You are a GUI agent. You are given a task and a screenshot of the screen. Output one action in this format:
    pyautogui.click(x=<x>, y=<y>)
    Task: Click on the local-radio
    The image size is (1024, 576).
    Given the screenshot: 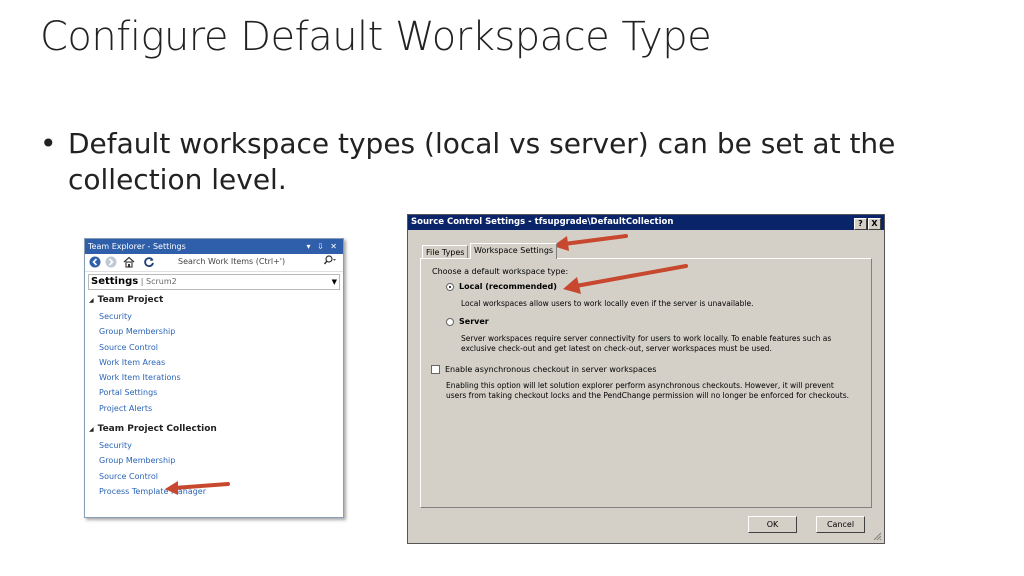 What is the action you would take?
    pyautogui.click(x=450, y=287)
    